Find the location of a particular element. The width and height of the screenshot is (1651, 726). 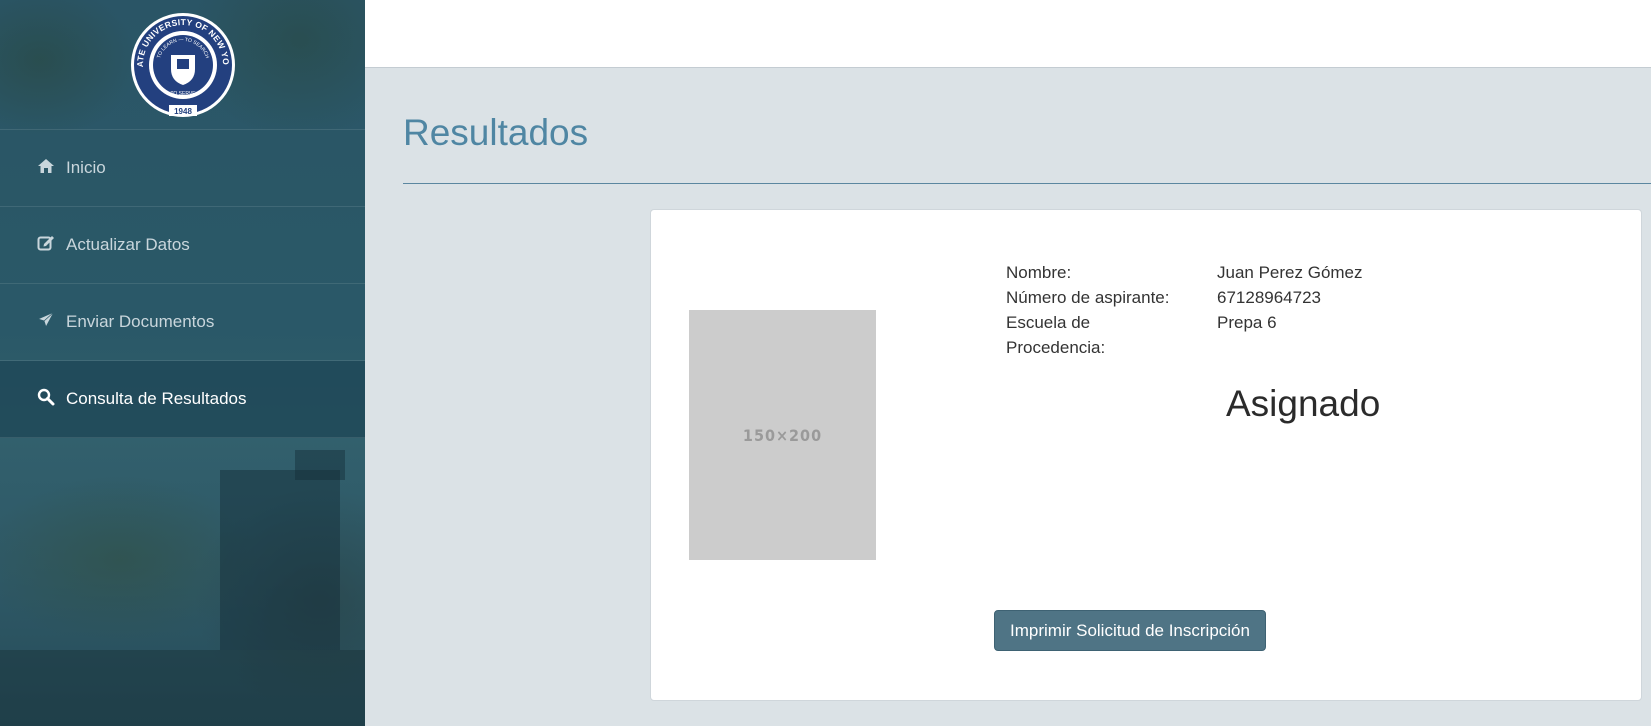

school-value: Prepa 6 is located at coordinates (1247, 322).